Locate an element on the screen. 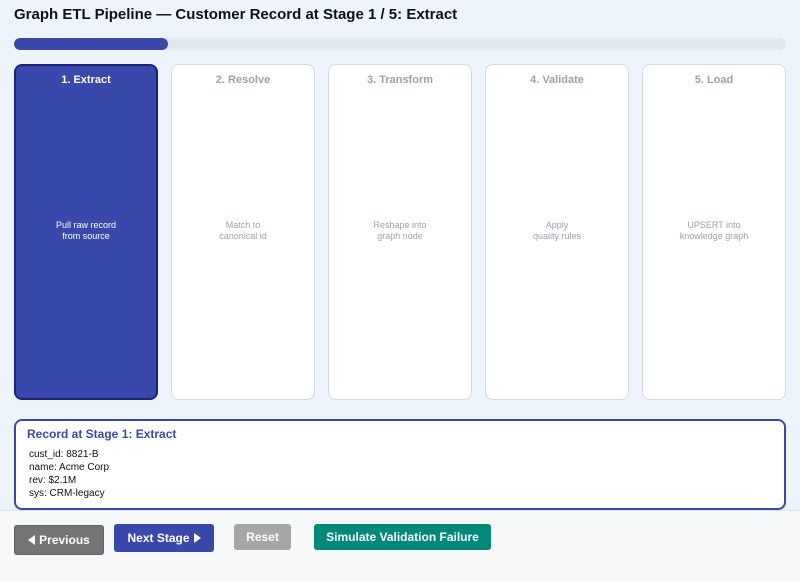 The height and width of the screenshot is (582, 800). stage-description: Reshape into graph node is located at coordinates (400, 231).